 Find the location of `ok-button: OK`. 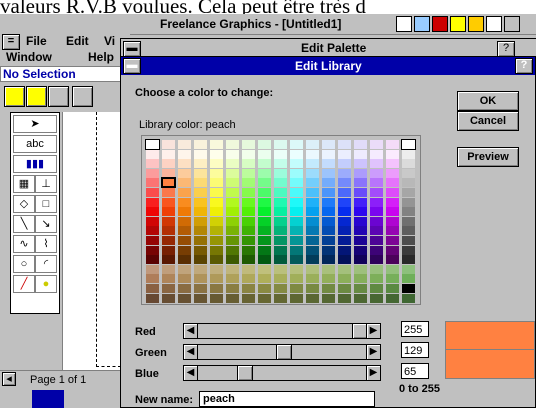

ok-button: OK is located at coordinates (488, 101).